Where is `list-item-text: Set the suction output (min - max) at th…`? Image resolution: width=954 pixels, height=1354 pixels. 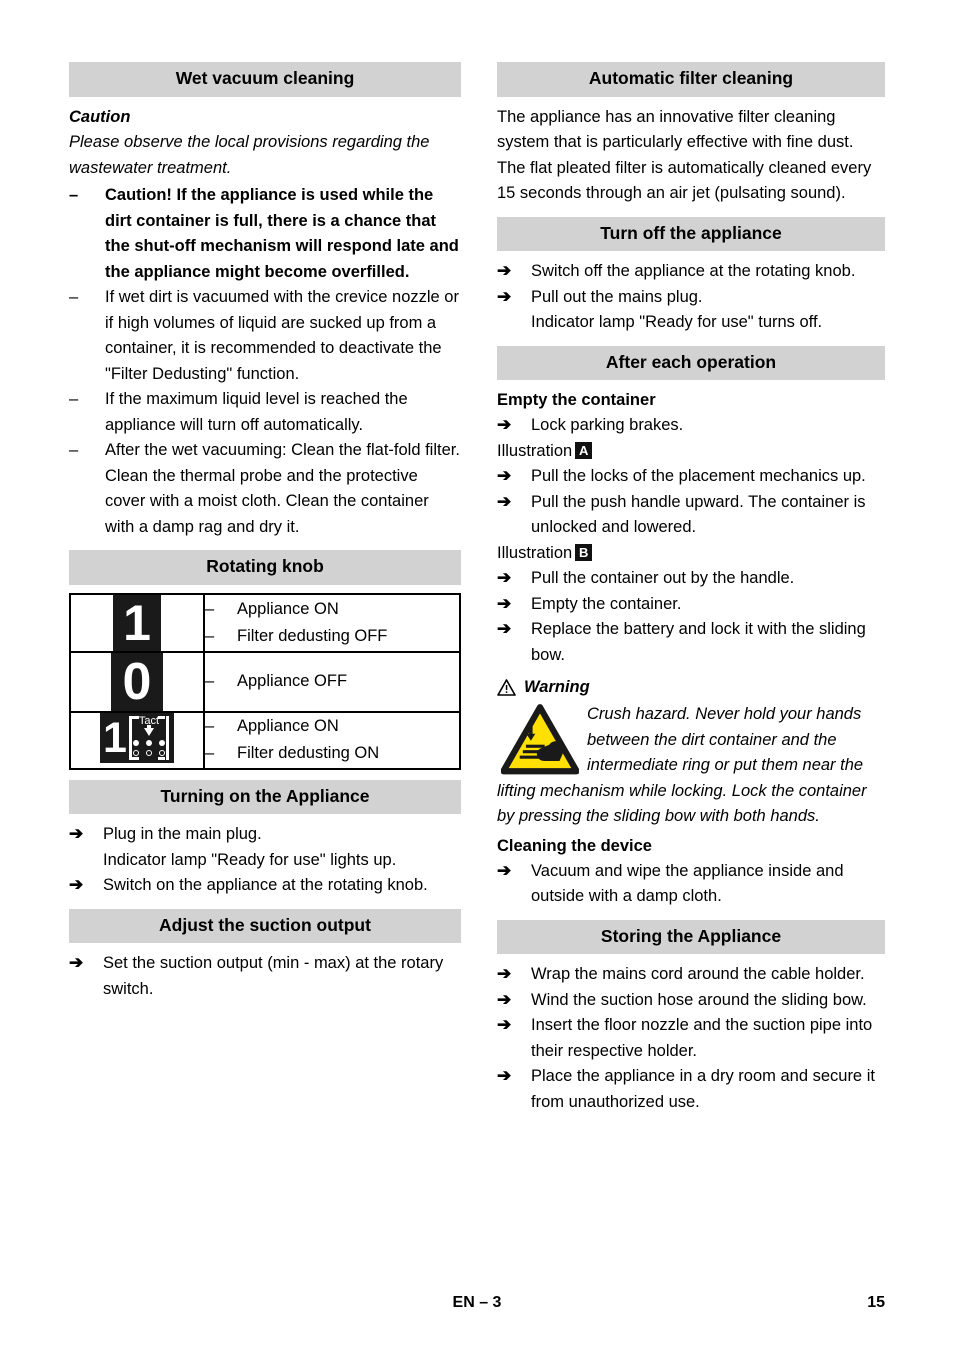 list-item-text: Set the suction output (min - max) at th… is located at coordinates (273, 976).